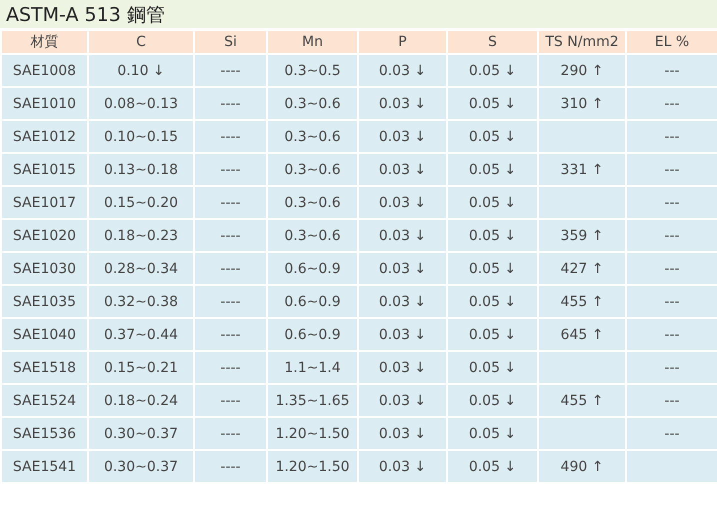  I want to click on table-cell: 1.1~1.4, so click(312, 367).